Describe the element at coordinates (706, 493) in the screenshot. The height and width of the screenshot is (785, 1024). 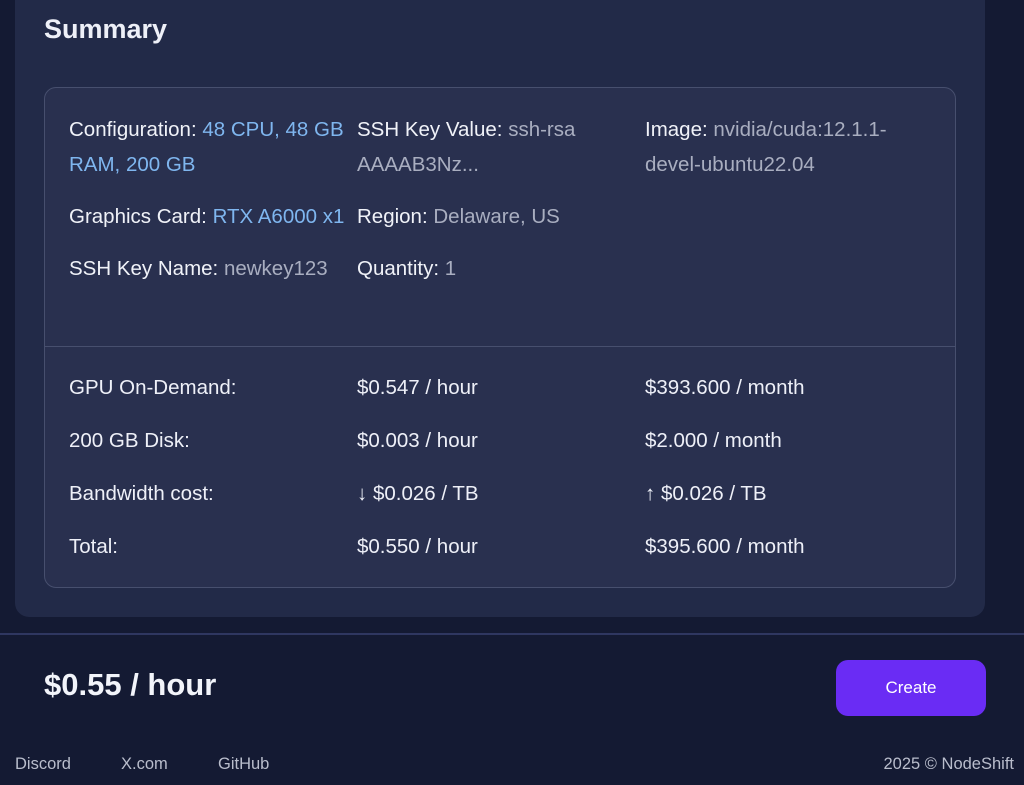
I see `cost-upload: ↑ $0.026 / TB` at that location.